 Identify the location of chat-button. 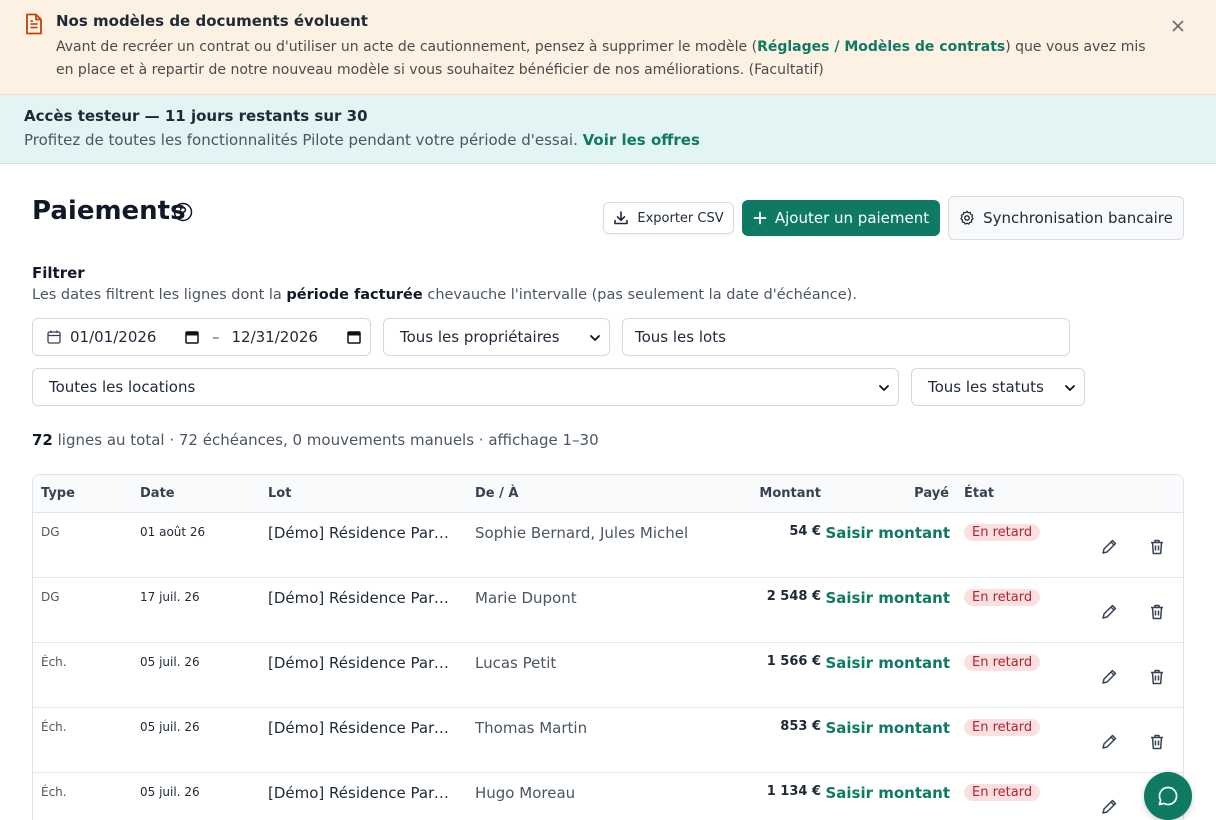
(1168, 796).